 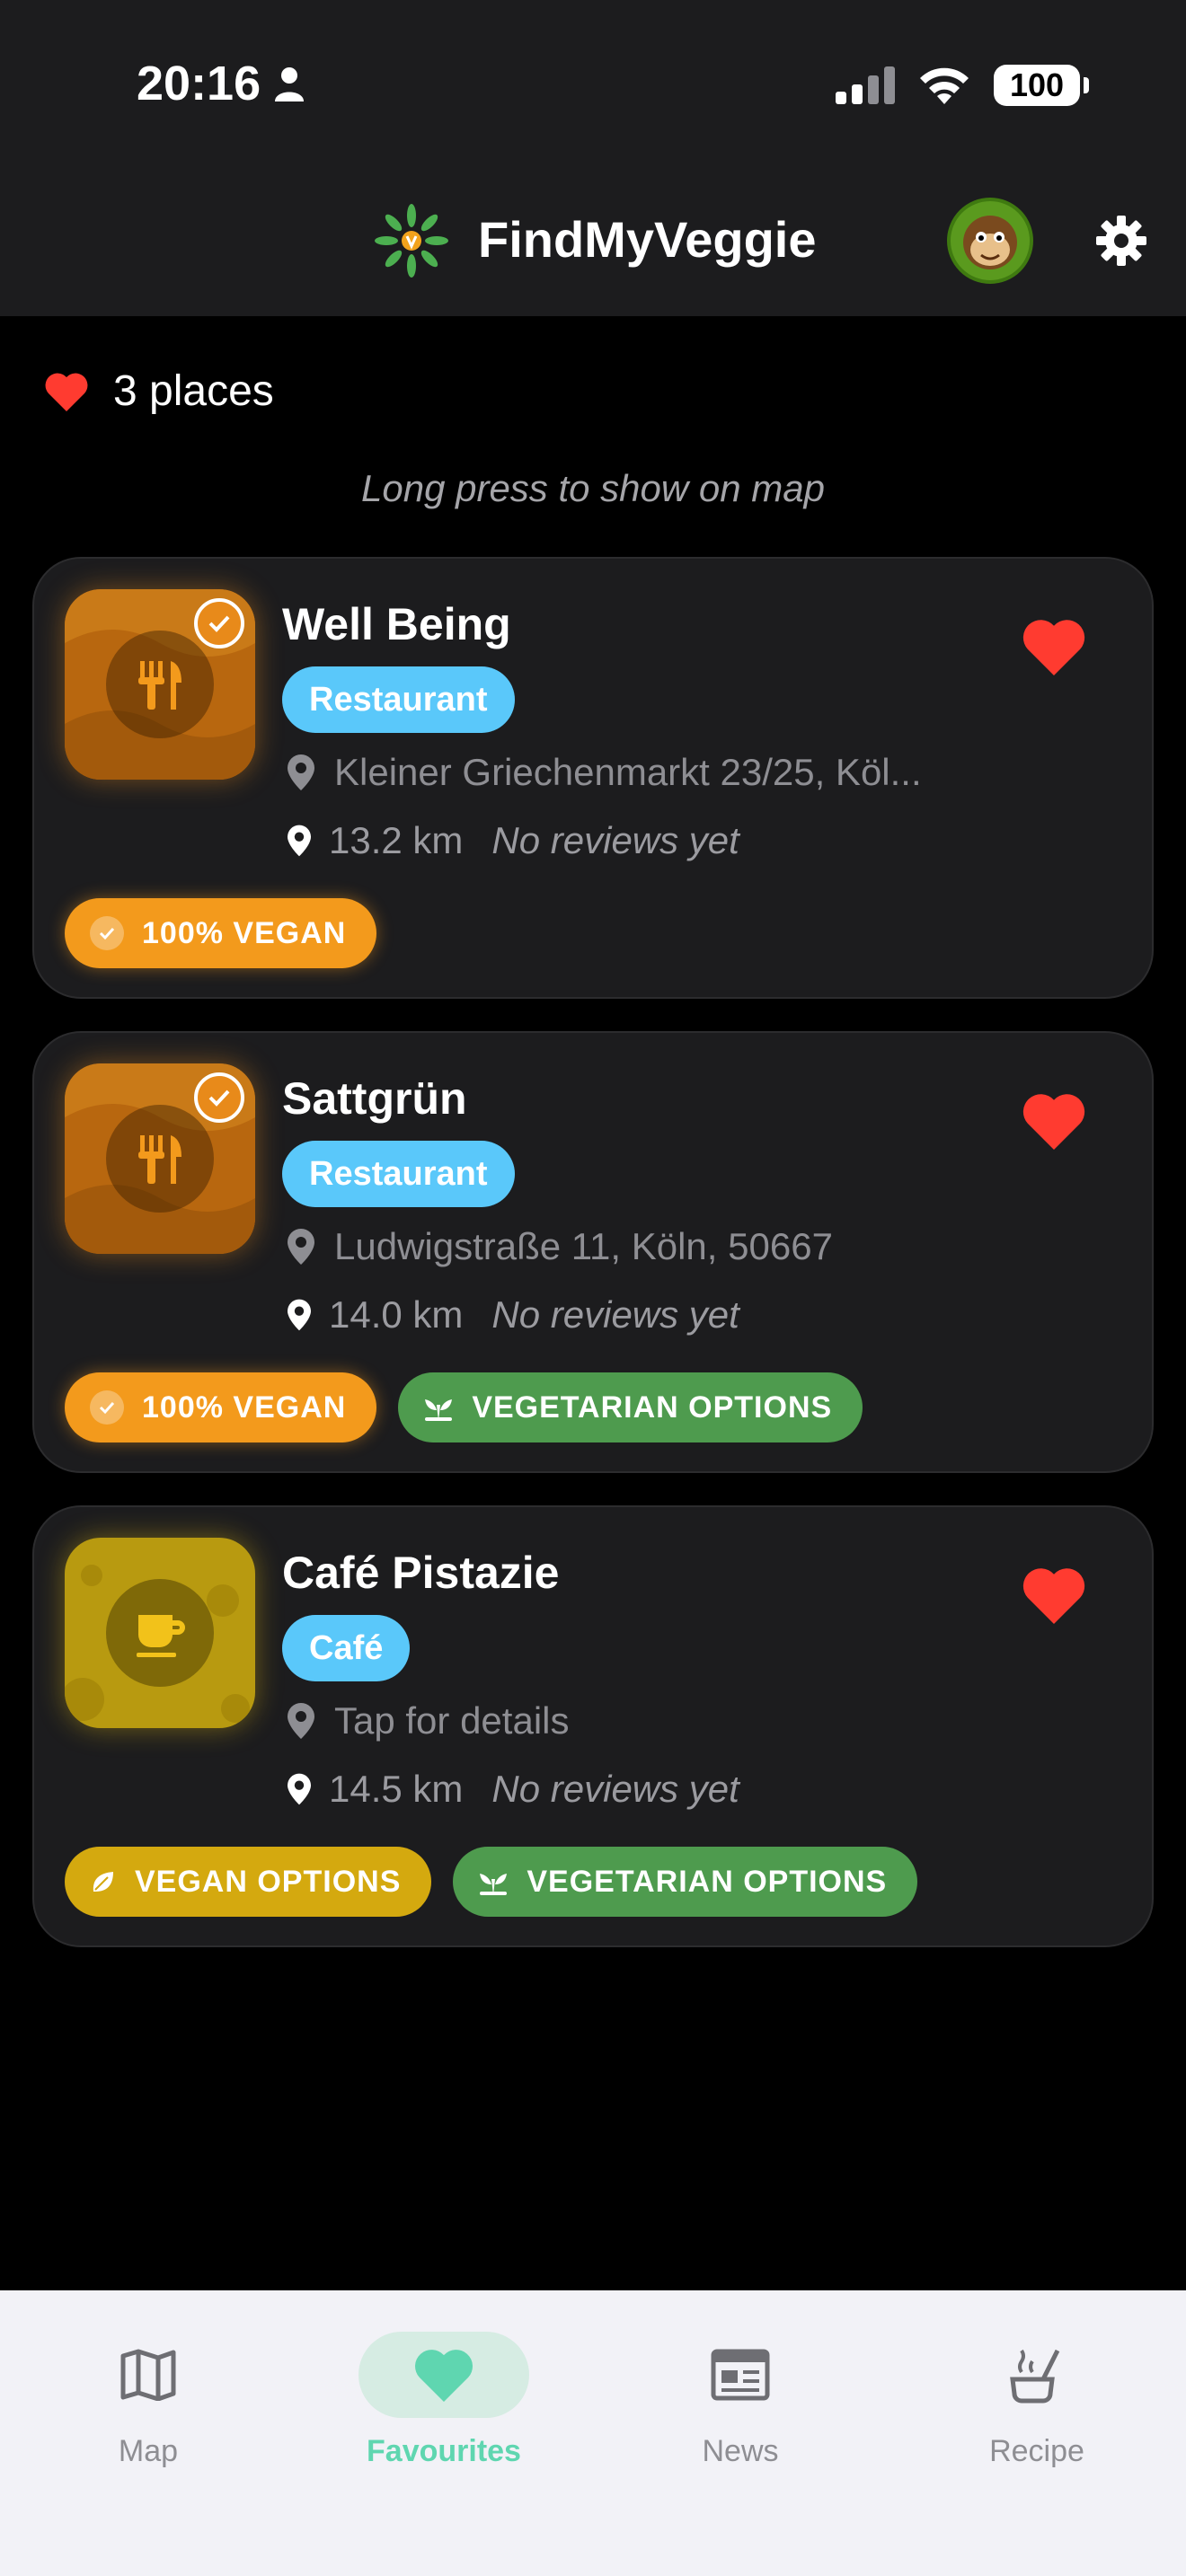 What do you see at coordinates (346, 1648) in the screenshot?
I see `place-type-badge: Café` at bounding box center [346, 1648].